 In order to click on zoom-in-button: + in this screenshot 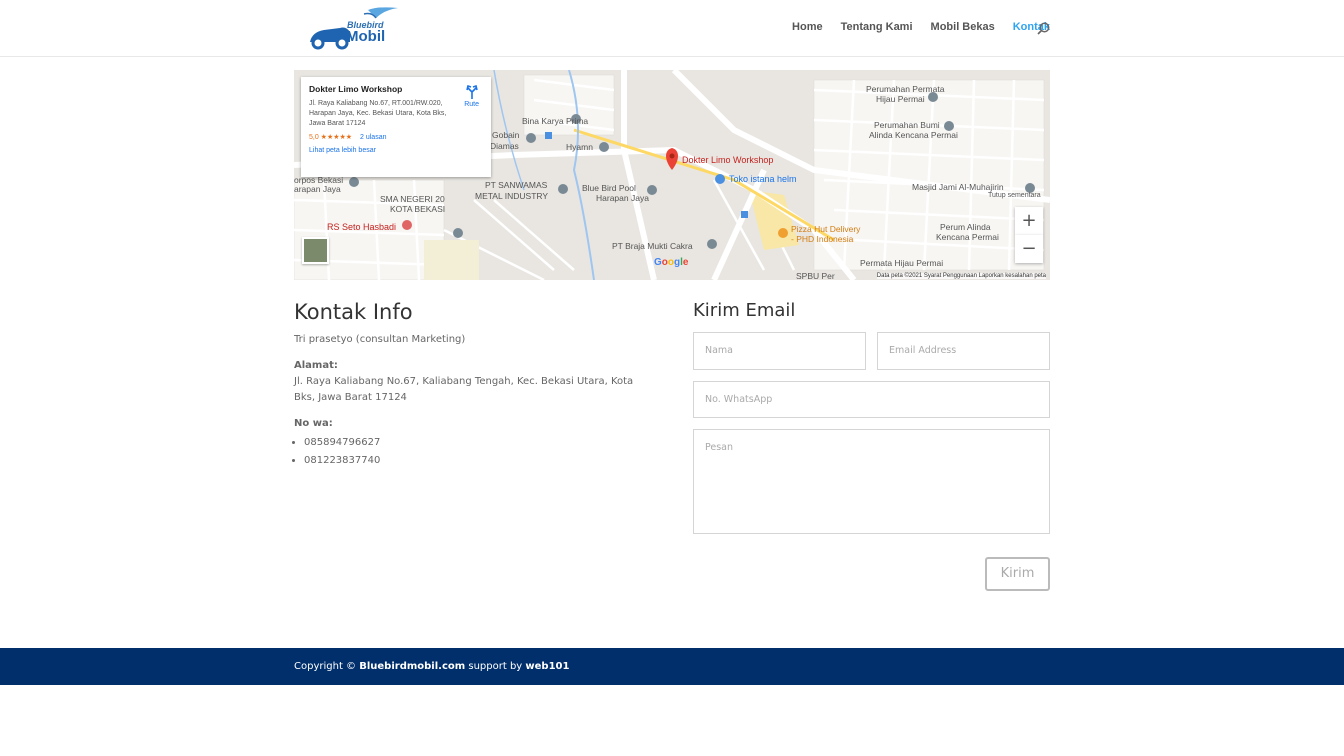, I will do `click(1029, 221)`.